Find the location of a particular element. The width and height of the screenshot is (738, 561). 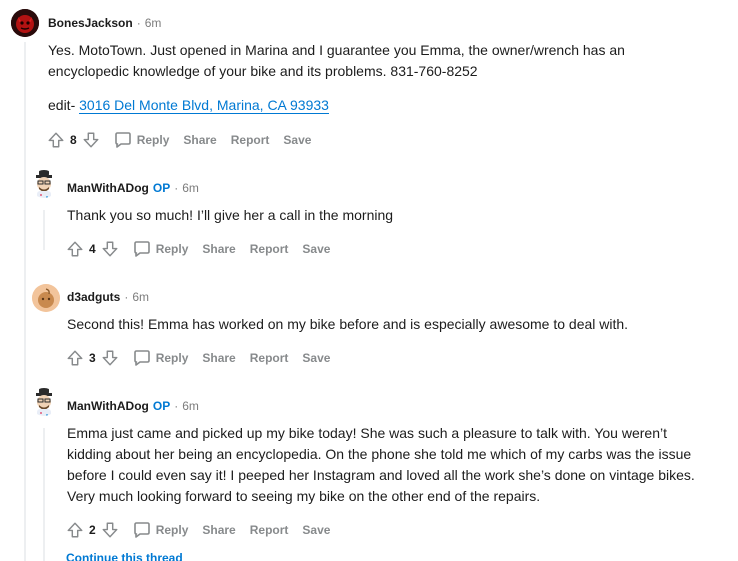

comment-actions: 2 Reply Share Report Save is located at coordinates (197, 530).